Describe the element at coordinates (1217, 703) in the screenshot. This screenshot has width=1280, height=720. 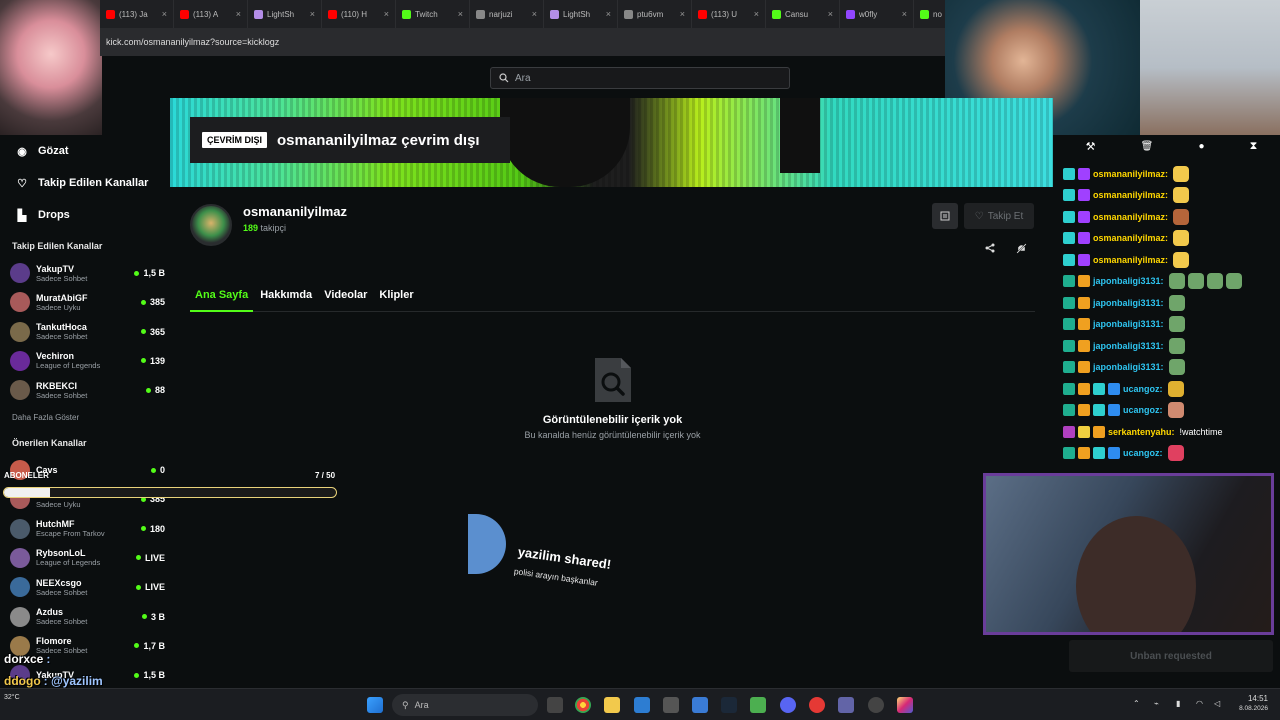
I see `volume-icon: ◁` at that location.